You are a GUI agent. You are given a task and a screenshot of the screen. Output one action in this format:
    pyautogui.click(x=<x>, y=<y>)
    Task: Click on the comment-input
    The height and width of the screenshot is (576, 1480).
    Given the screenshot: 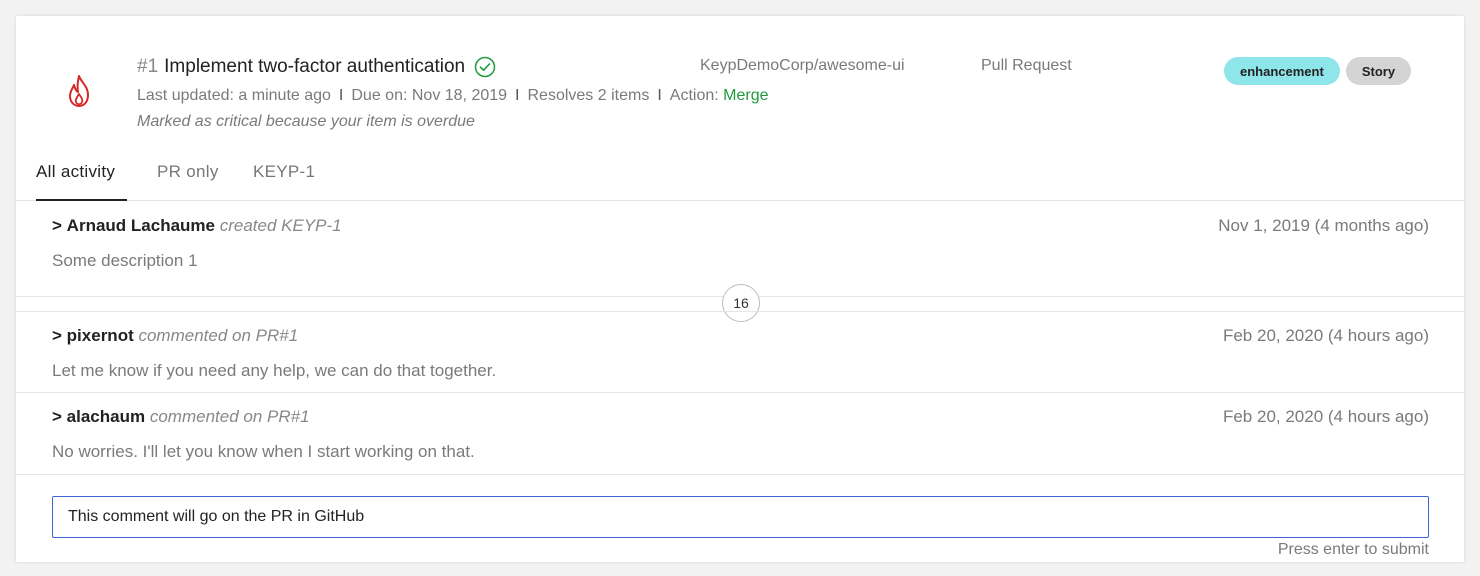 What is the action you would take?
    pyautogui.click(x=740, y=517)
    